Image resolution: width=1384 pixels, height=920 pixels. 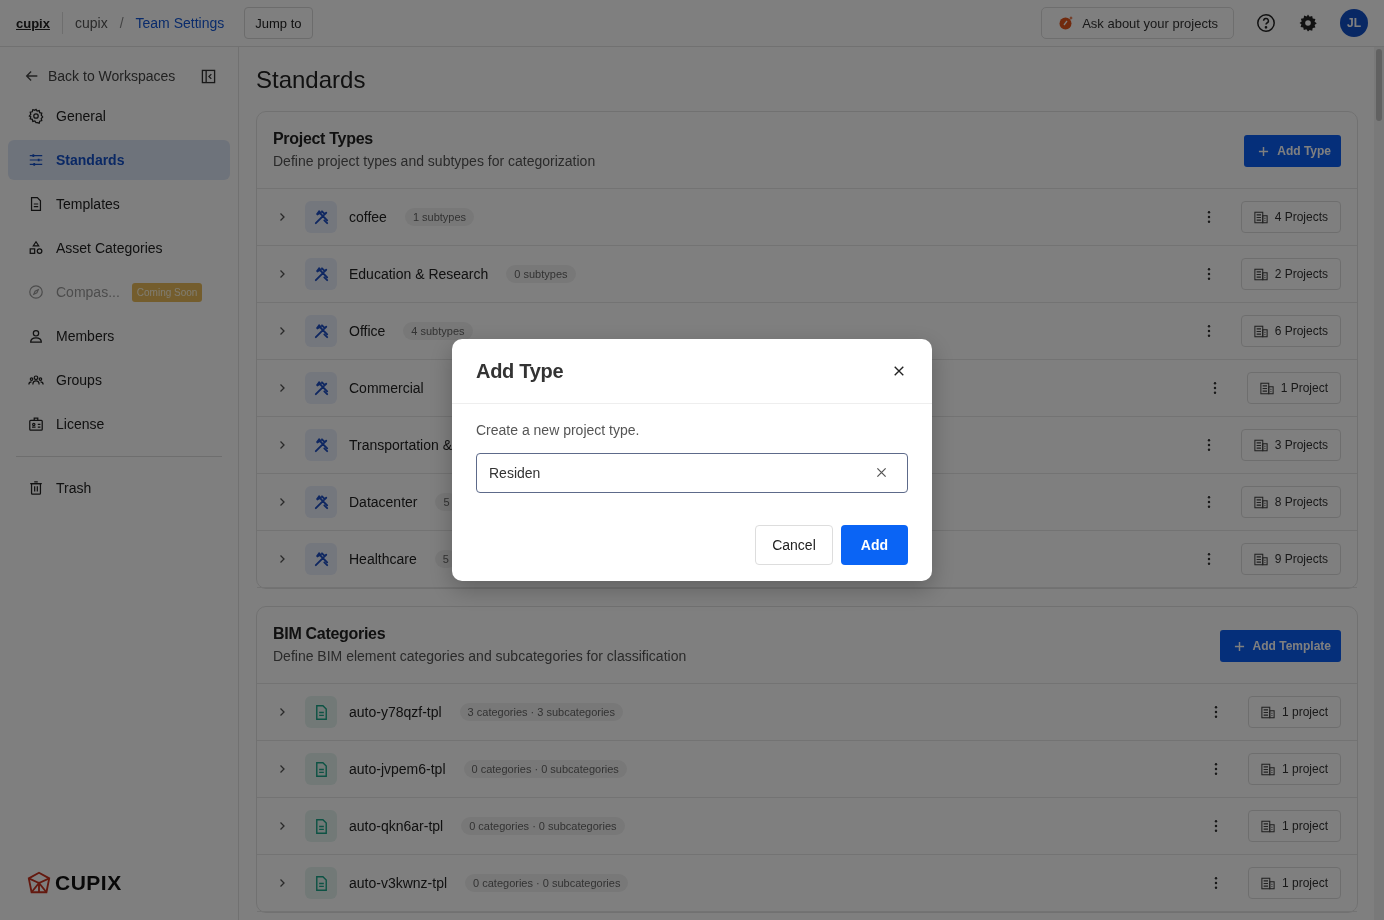 I want to click on ask-ai-button: Ask about your projects, so click(x=1137, y=23).